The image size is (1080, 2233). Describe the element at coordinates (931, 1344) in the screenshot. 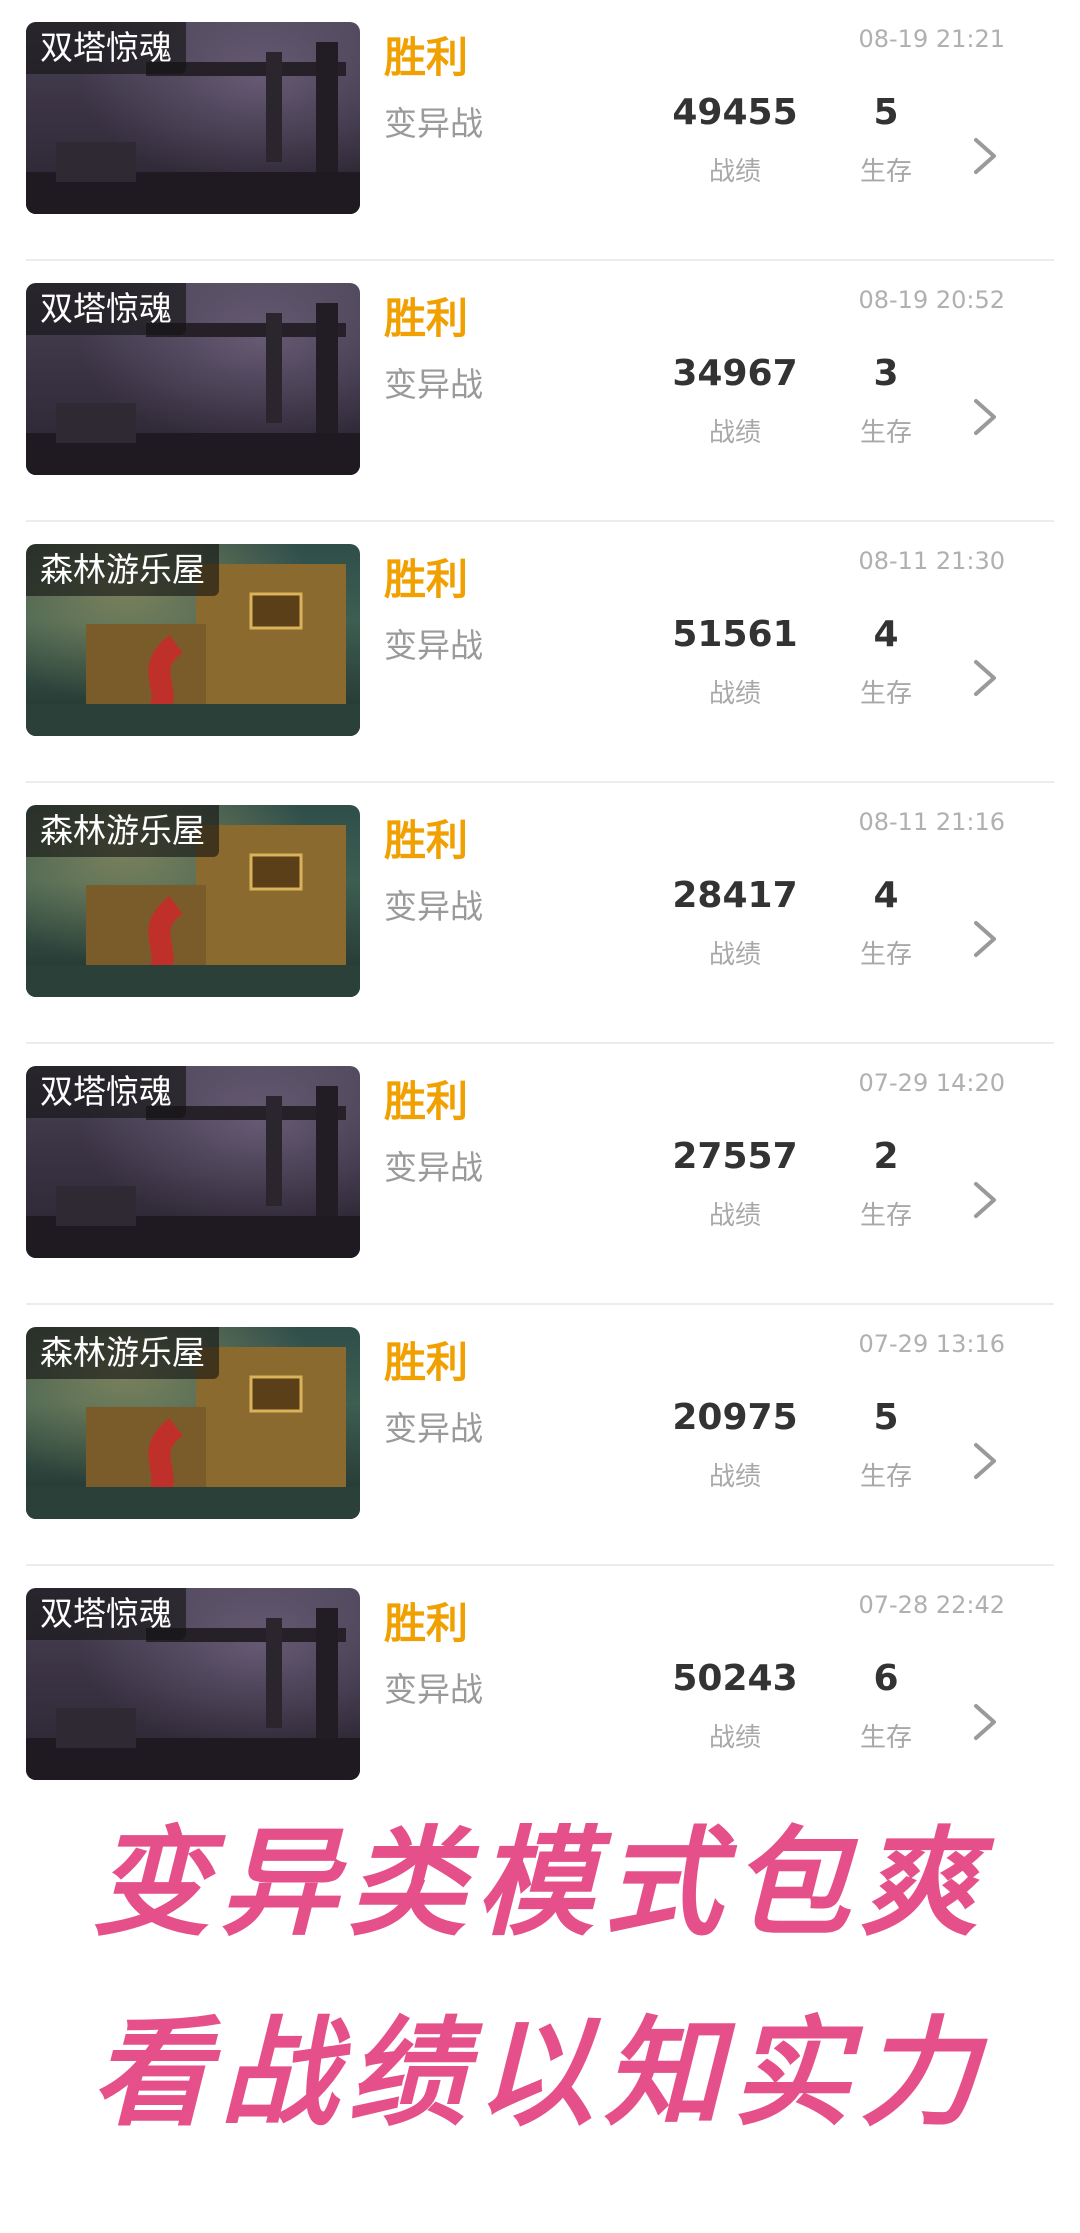

I see `match-time: 07-29 13:16` at that location.